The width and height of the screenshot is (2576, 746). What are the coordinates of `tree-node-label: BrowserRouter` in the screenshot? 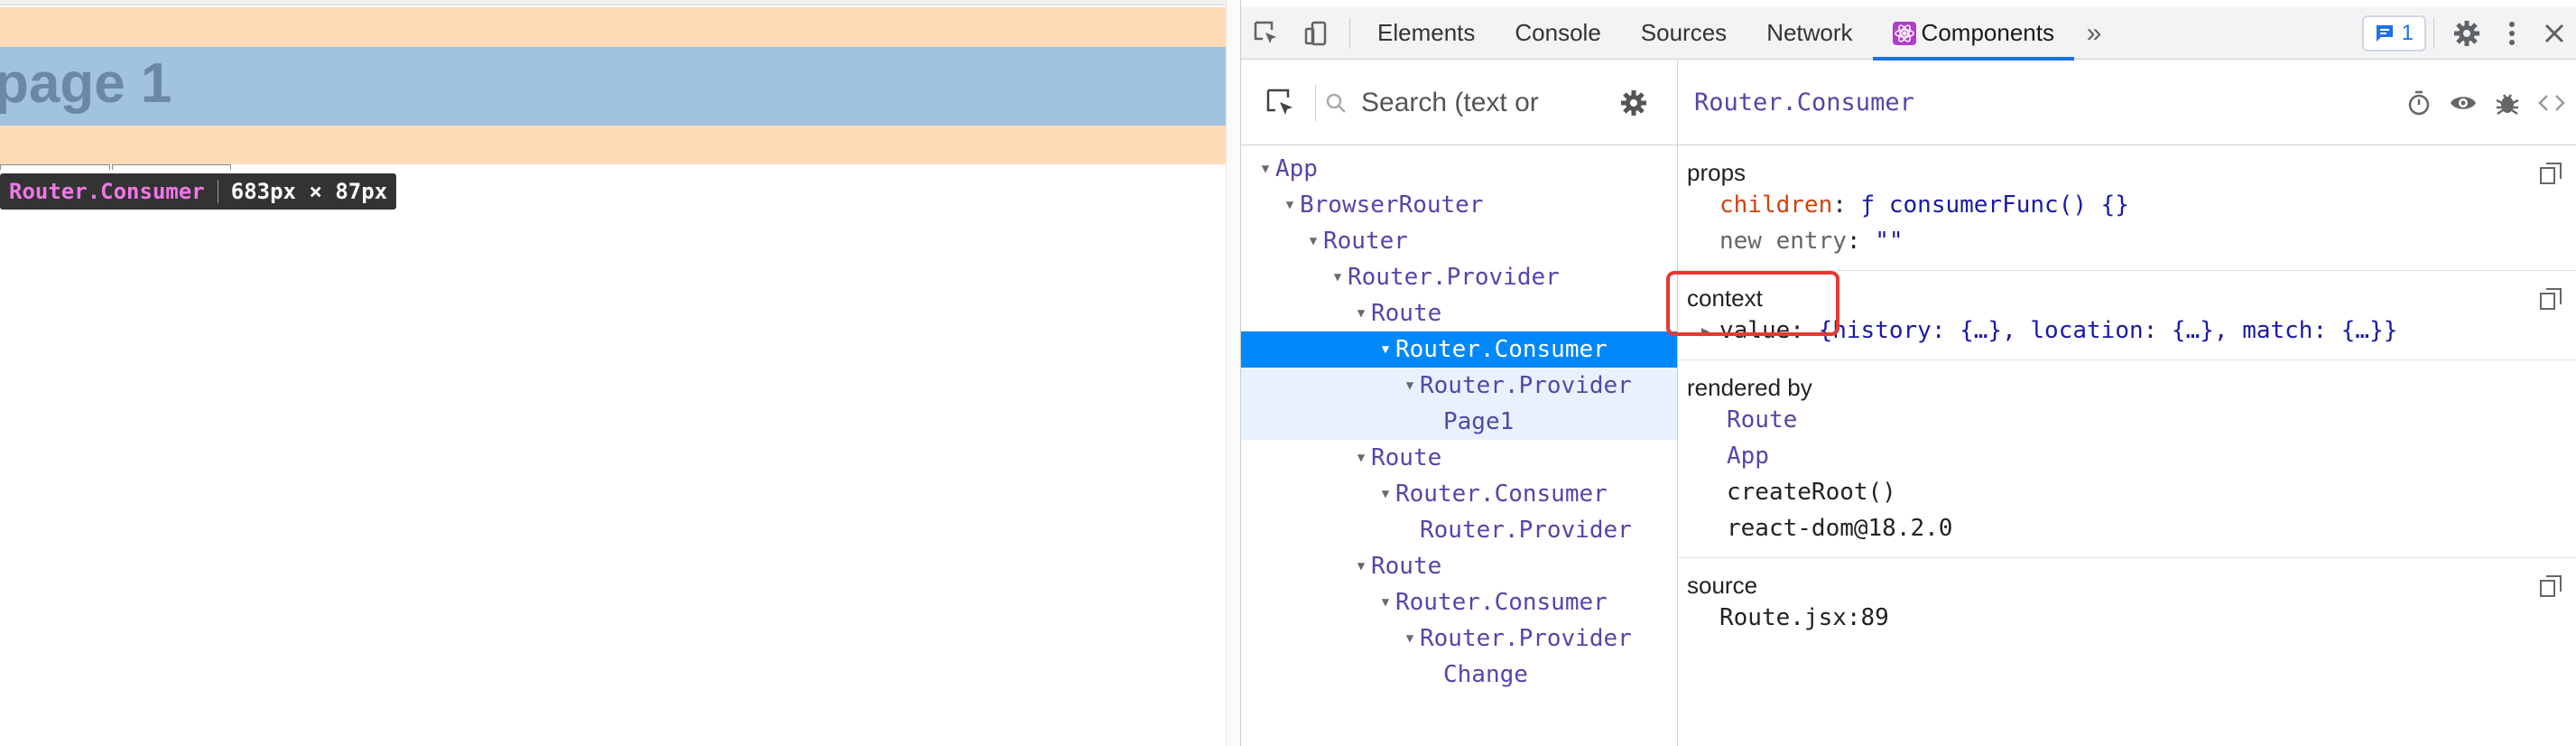 It's located at (1392, 205).